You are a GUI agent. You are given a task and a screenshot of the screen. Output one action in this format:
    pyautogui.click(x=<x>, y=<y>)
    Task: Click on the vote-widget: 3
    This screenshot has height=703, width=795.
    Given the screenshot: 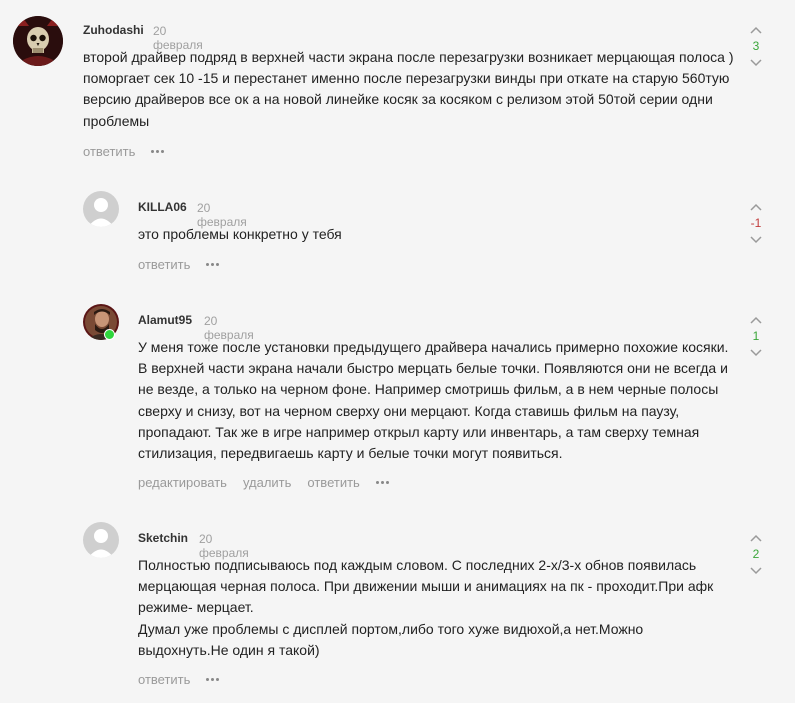 What is the action you would take?
    pyautogui.click(x=756, y=46)
    